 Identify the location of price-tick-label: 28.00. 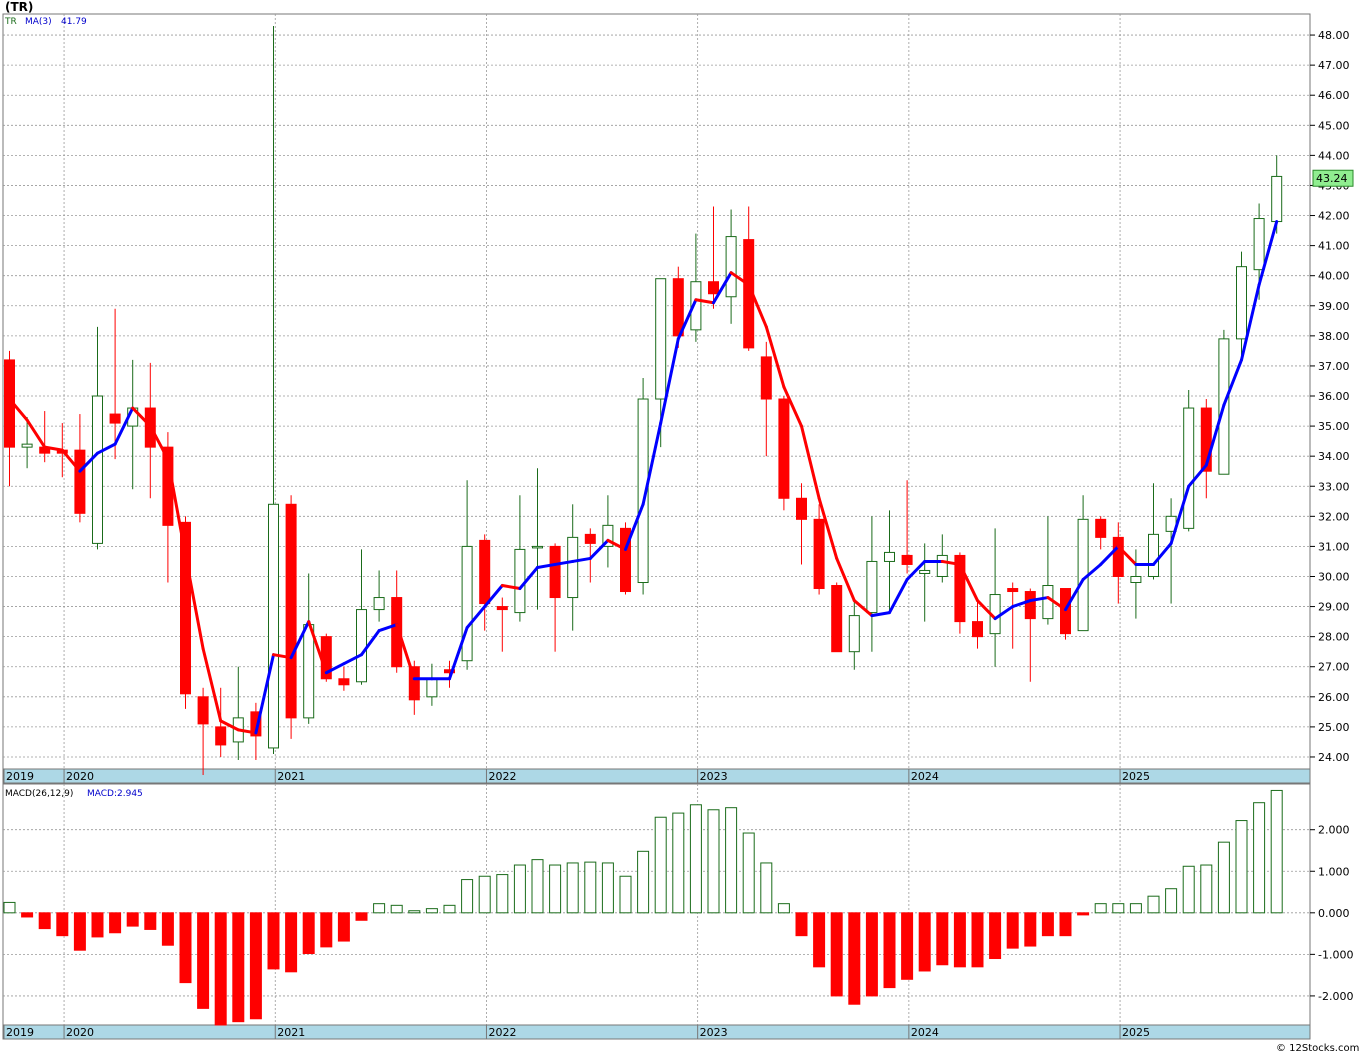
(1334, 637).